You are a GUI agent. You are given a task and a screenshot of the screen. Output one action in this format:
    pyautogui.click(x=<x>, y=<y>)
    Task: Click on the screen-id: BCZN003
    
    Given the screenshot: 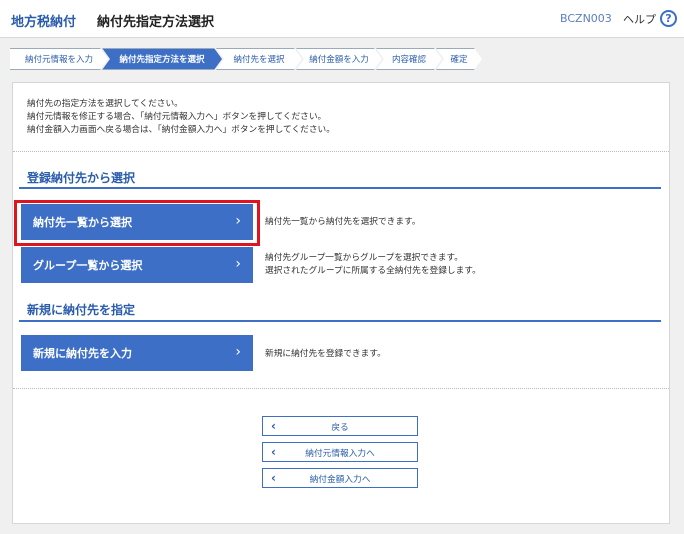 What is the action you would take?
    pyautogui.click(x=586, y=18)
    